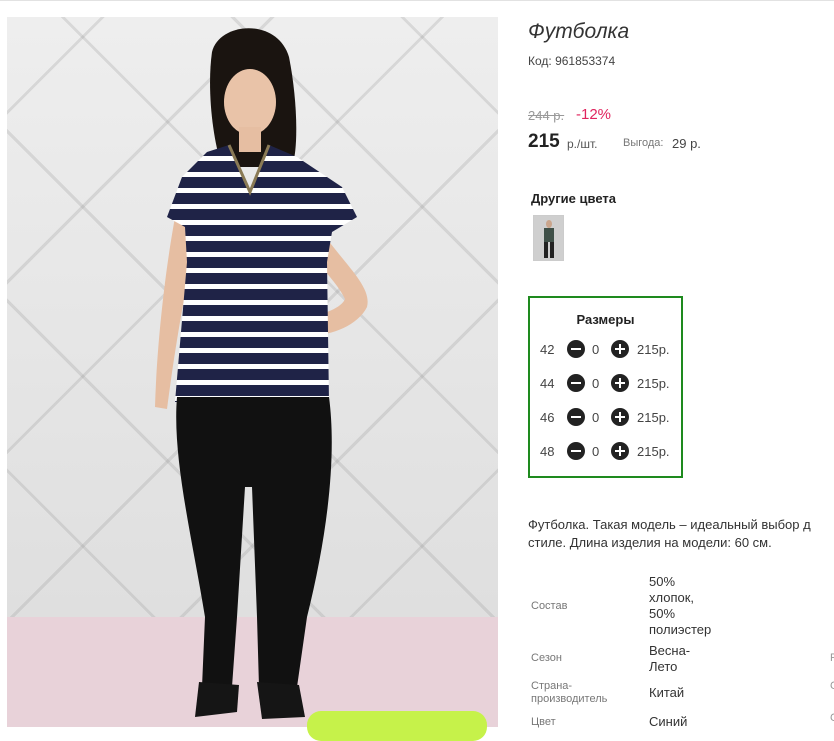 This screenshot has width=834, height=741. I want to click on color-variant-thumbnail, so click(548, 238).